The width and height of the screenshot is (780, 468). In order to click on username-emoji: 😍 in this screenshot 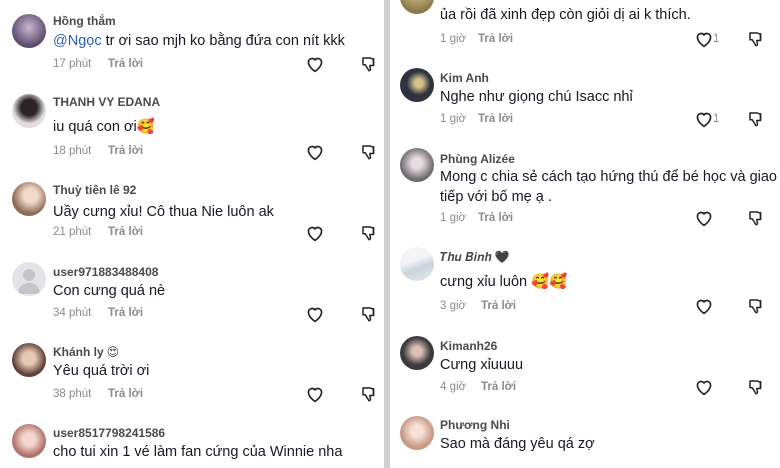, I will do `click(113, 352)`.